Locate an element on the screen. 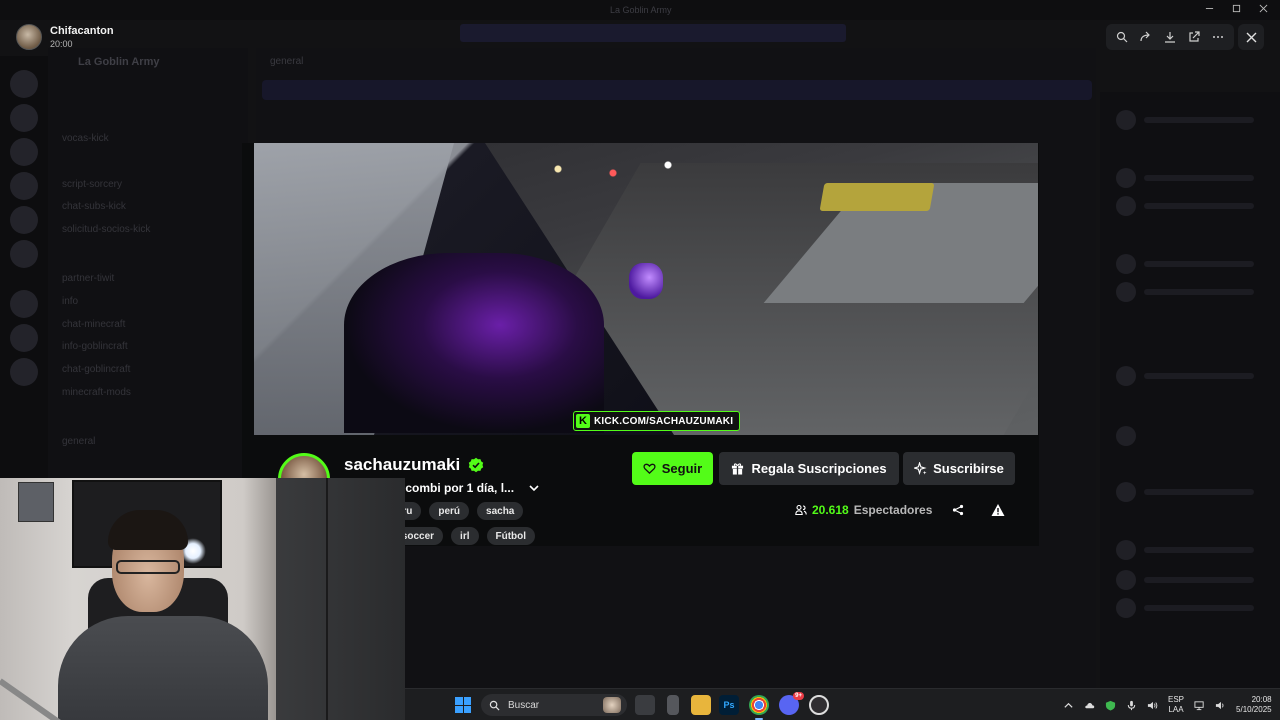 The height and width of the screenshot is (720, 1280). viewer-toolbar is located at coordinates (1170, 37).